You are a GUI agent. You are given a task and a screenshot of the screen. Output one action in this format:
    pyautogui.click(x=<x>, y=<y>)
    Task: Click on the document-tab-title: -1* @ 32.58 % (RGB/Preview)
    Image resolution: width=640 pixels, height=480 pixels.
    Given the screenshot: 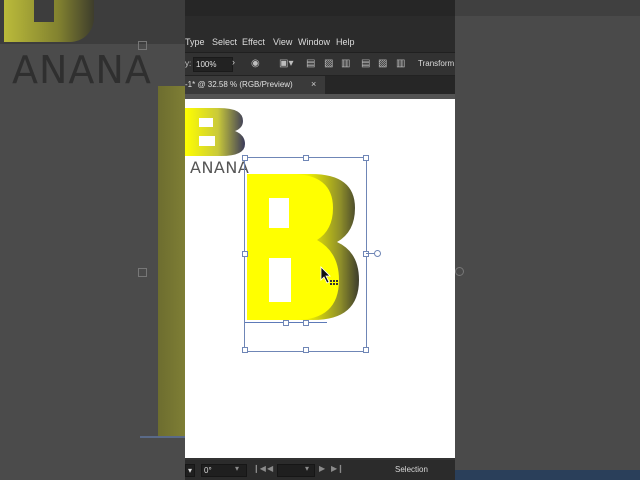 What is the action you would take?
    pyautogui.click(x=239, y=84)
    